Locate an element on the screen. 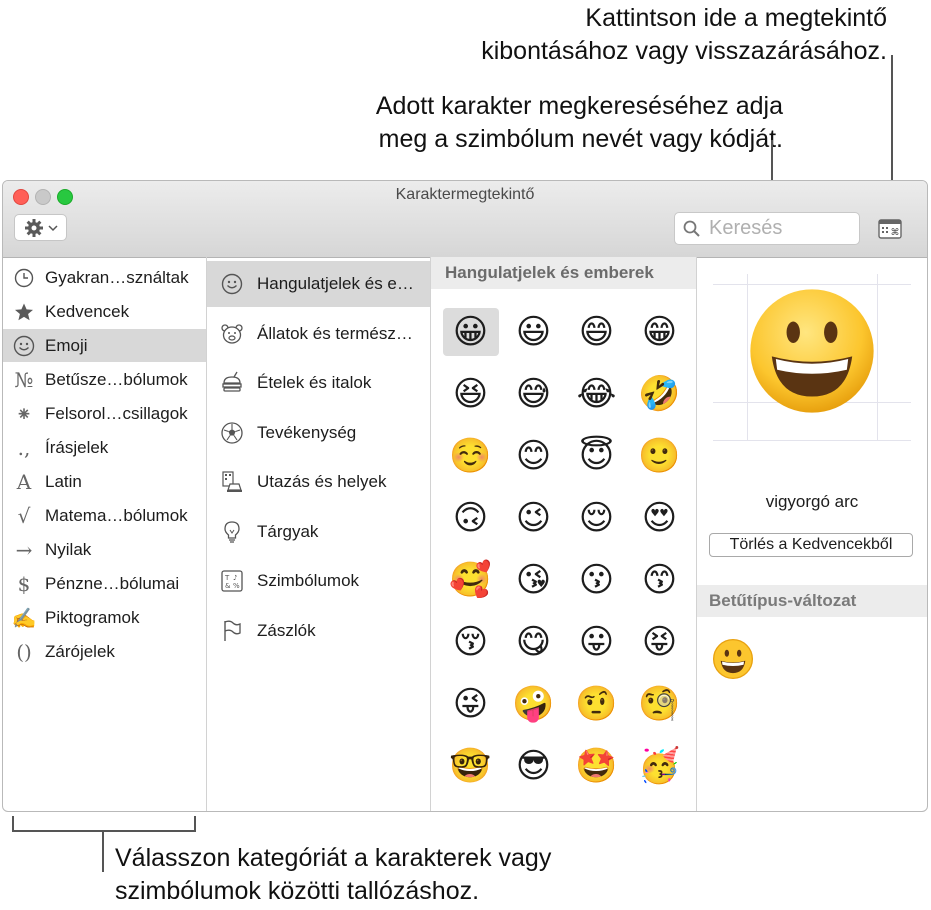 The height and width of the screenshot is (910, 931). emoji-cell: 😌 is located at coordinates (596, 518).